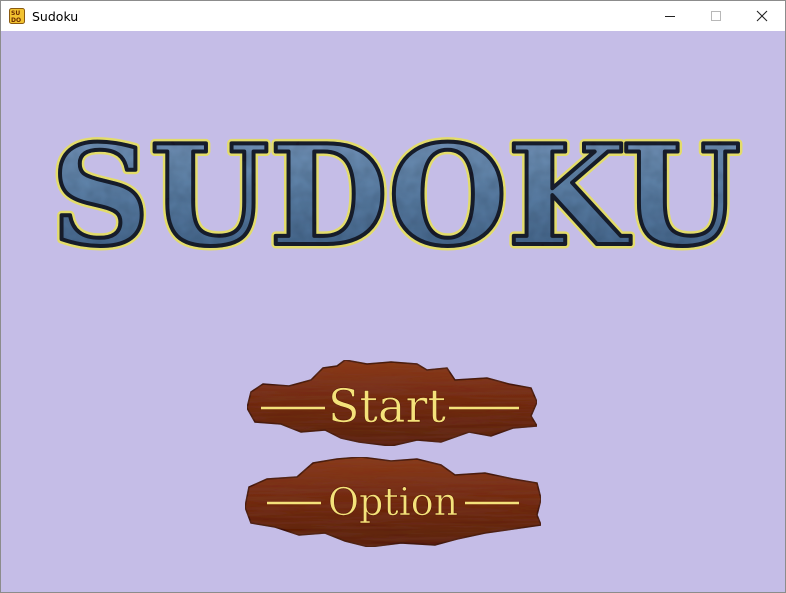 This screenshot has width=786, height=593. I want to click on close-icon, so click(762, 16).